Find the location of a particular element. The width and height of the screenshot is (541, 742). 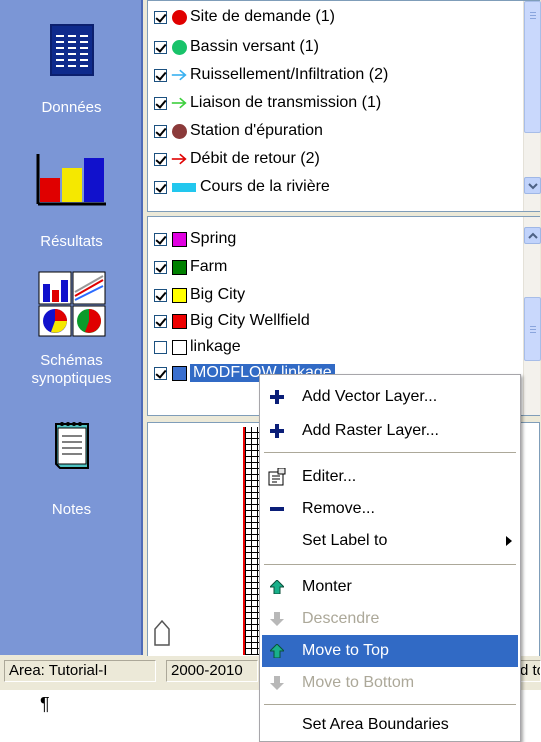

blue-arrow-icon is located at coordinates (179, 75).